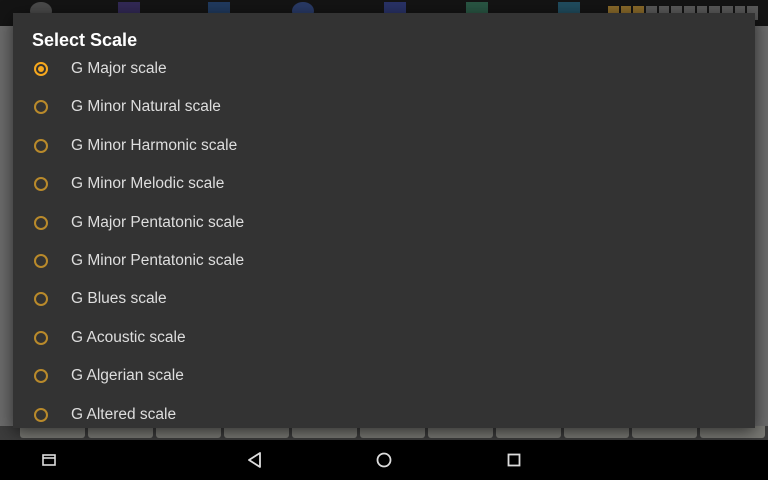 This screenshot has height=480, width=768. What do you see at coordinates (146, 107) in the screenshot?
I see `scale-option-label: G Minor Natural scale` at bounding box center [146, 107].